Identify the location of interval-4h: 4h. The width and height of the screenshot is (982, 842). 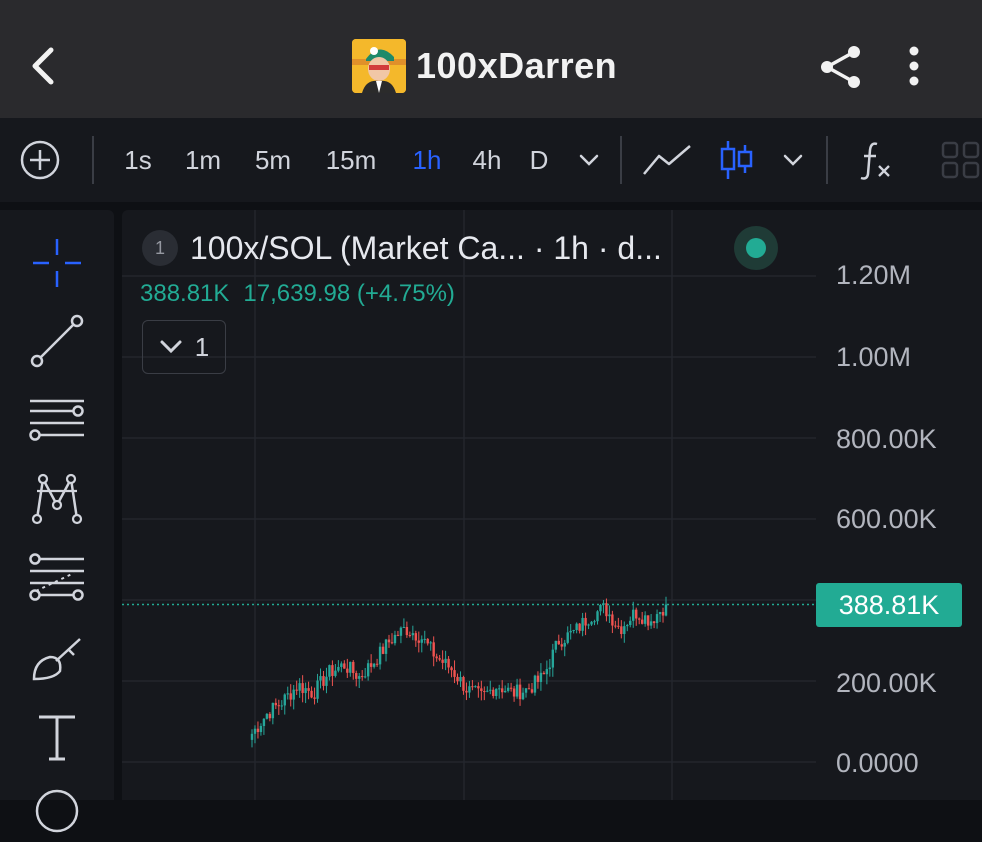
(487, 160).